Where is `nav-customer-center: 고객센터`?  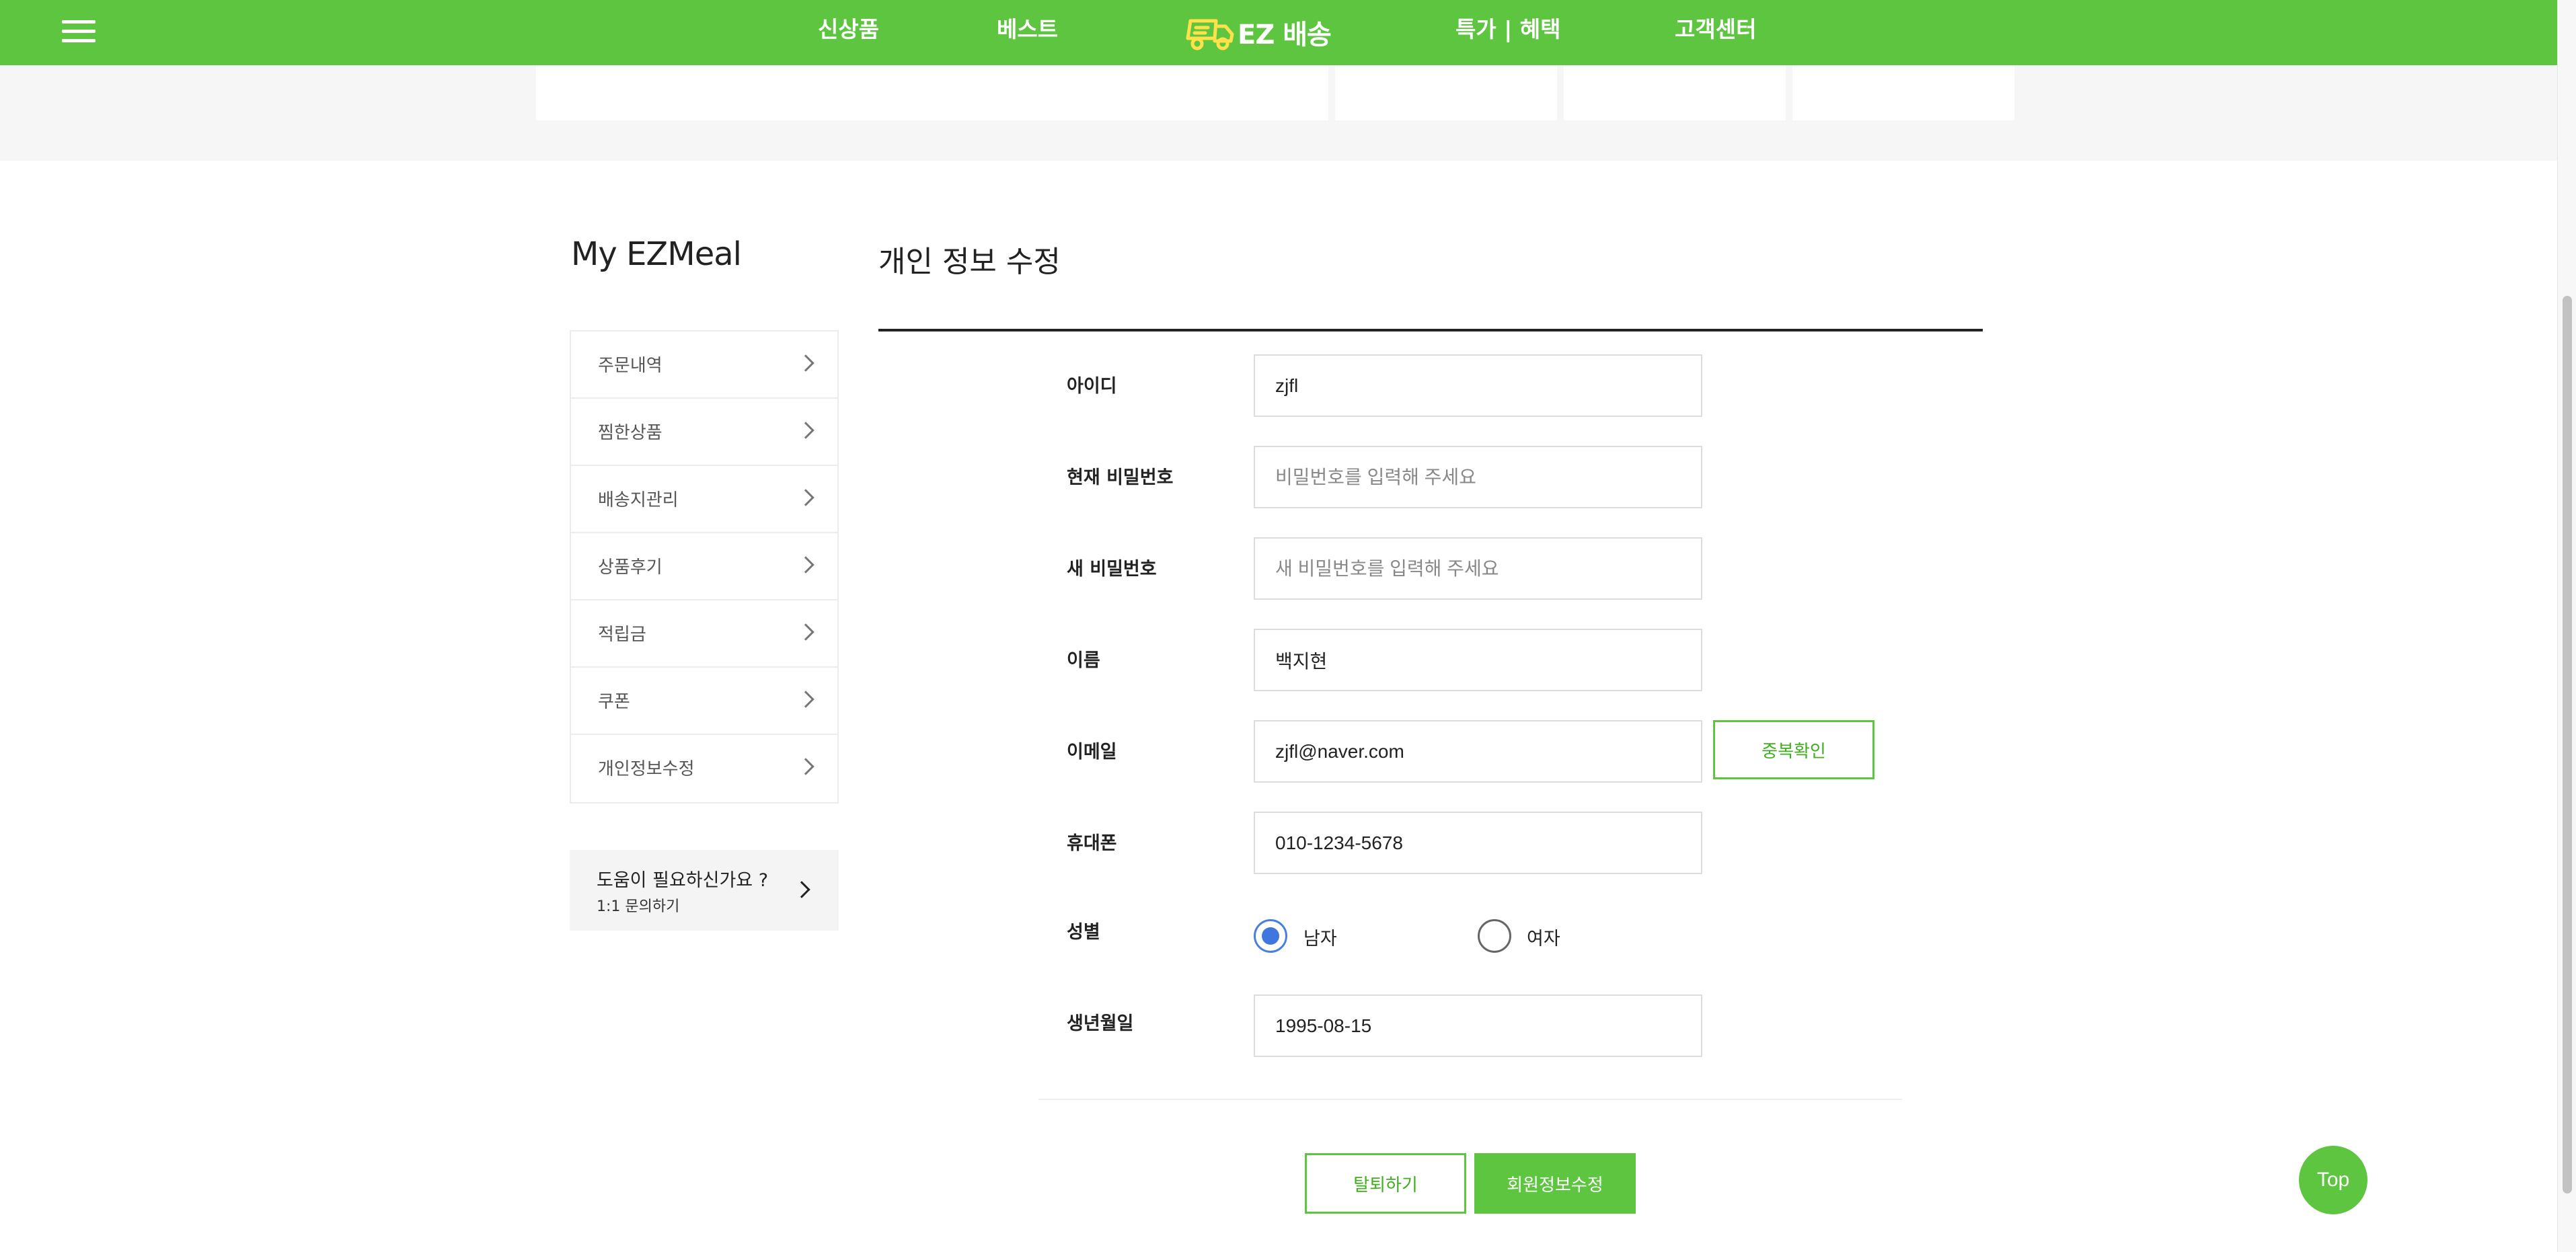
nav-customer-center: 고객센터 is located at coordinates (1715, 29).